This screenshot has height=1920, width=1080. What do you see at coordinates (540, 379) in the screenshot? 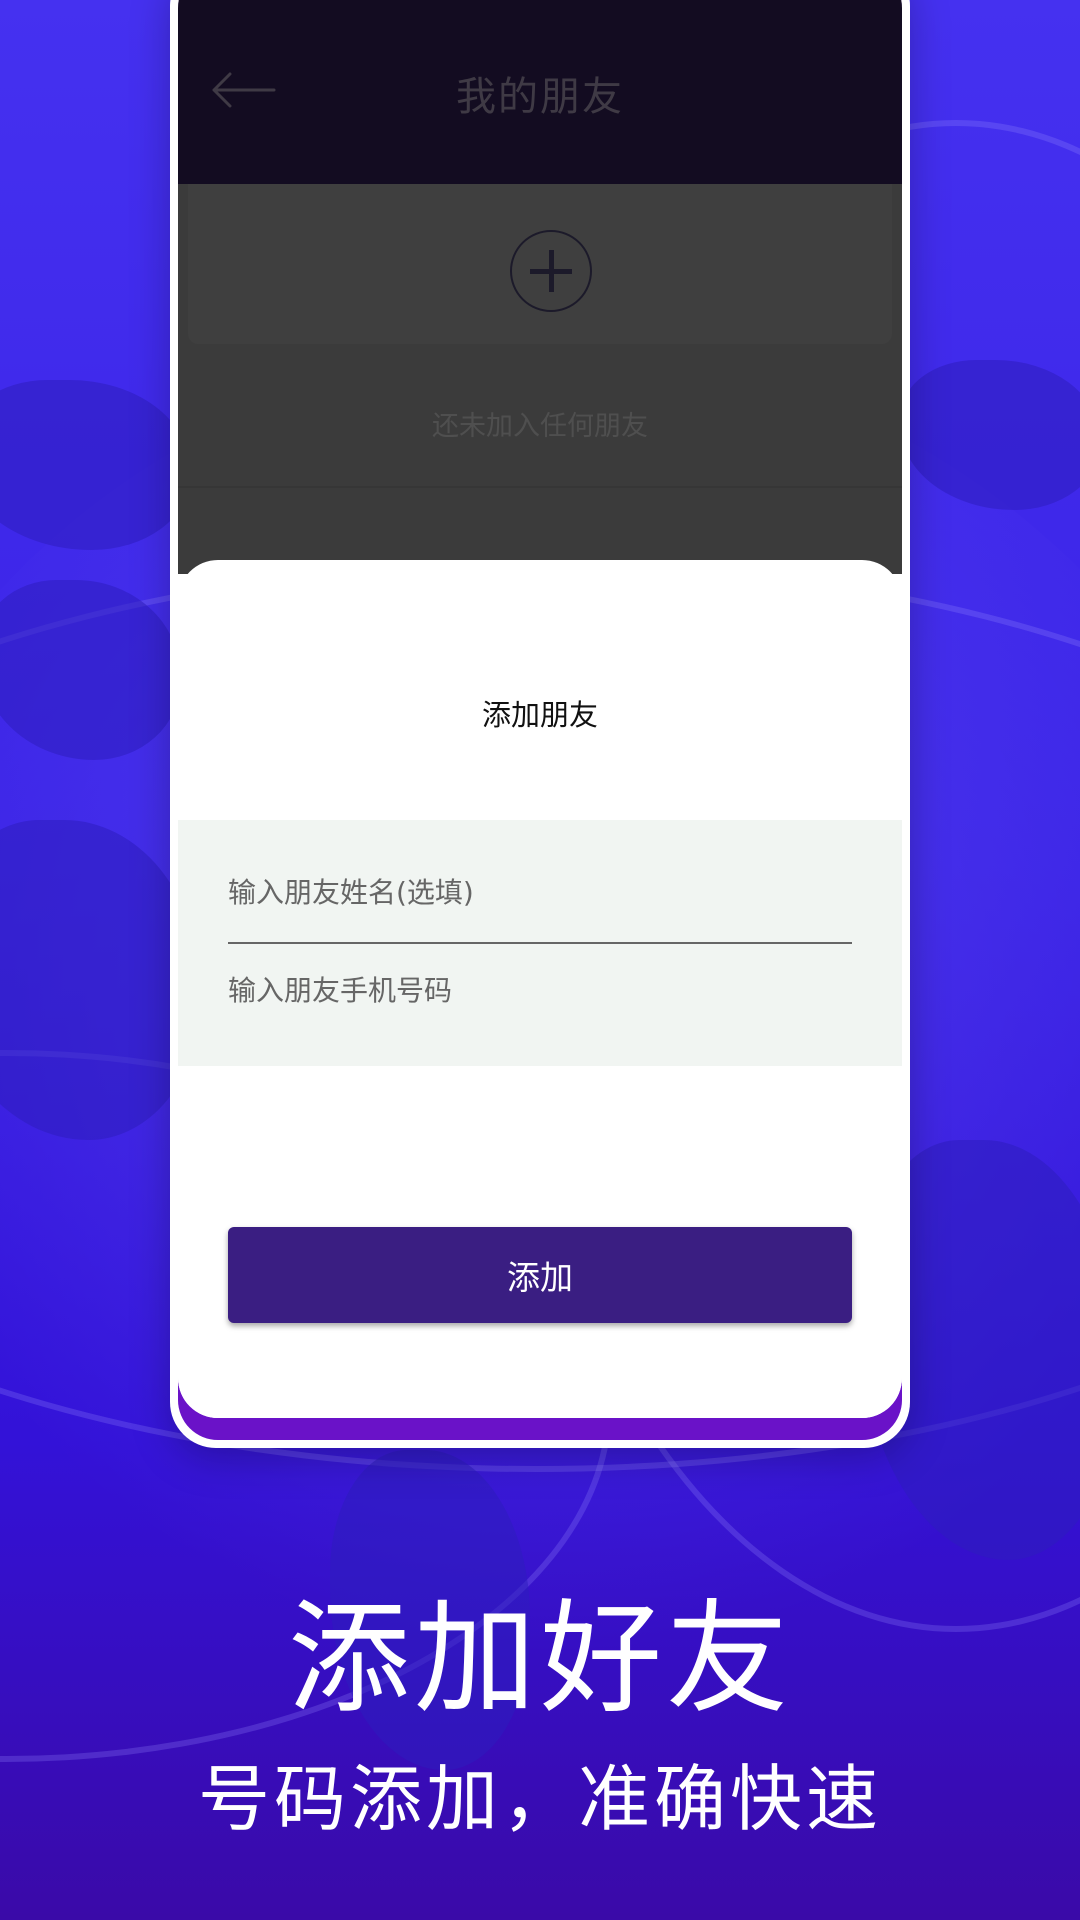
I see `friends-list-area: 还未加入任何朋友` at bounding box center [540, 379].